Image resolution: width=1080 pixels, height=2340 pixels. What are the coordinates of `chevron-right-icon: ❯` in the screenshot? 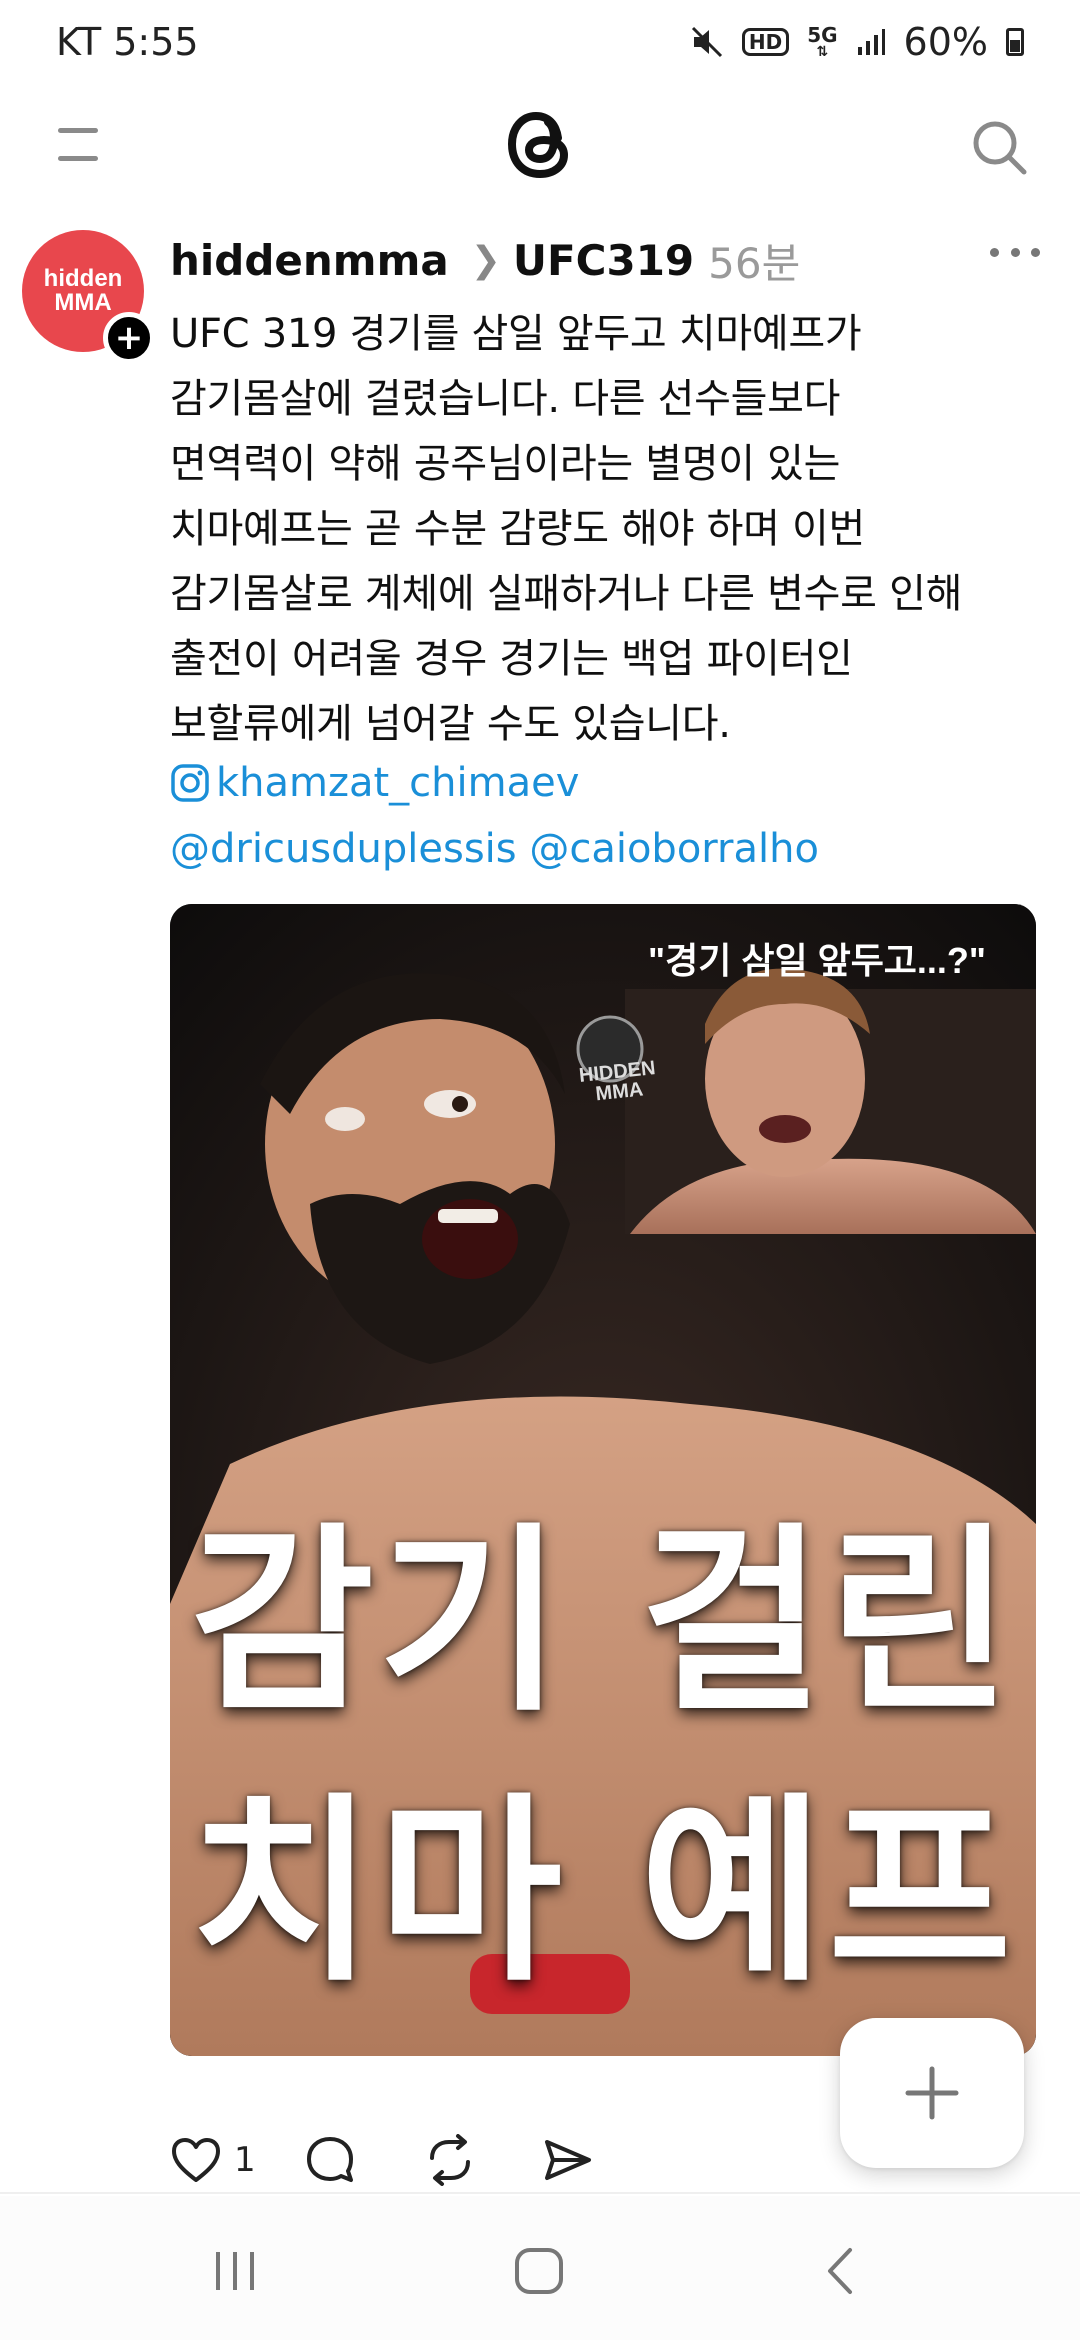 It's located at (485, 260).